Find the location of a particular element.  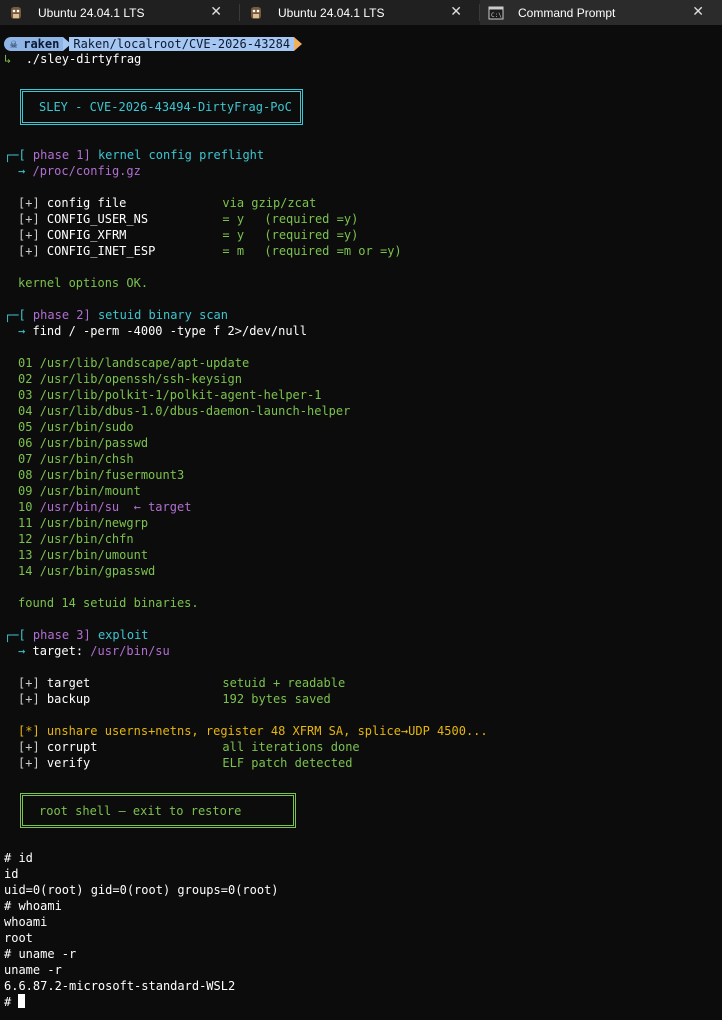

tab-command-prompt: C:\ Command Prompt ✕ is located at coordinates (601, 12).